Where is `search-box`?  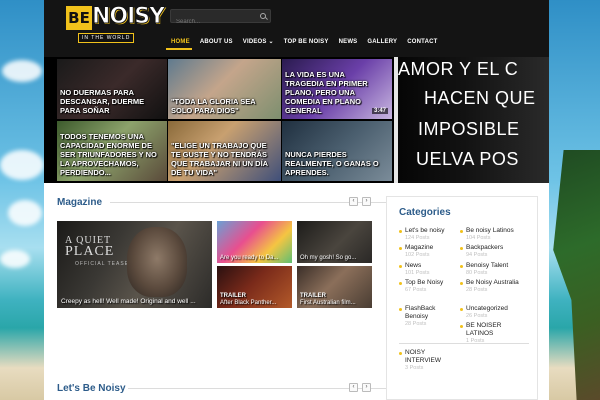
search-box is located at coordinates (220, 18).